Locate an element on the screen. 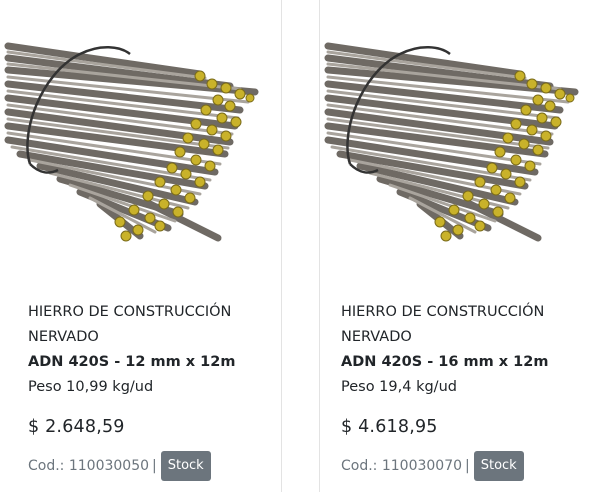 The width and height of the screenshot is (598, 492). product-price: $ 2.648,59 is located at coordinates (76, 427).